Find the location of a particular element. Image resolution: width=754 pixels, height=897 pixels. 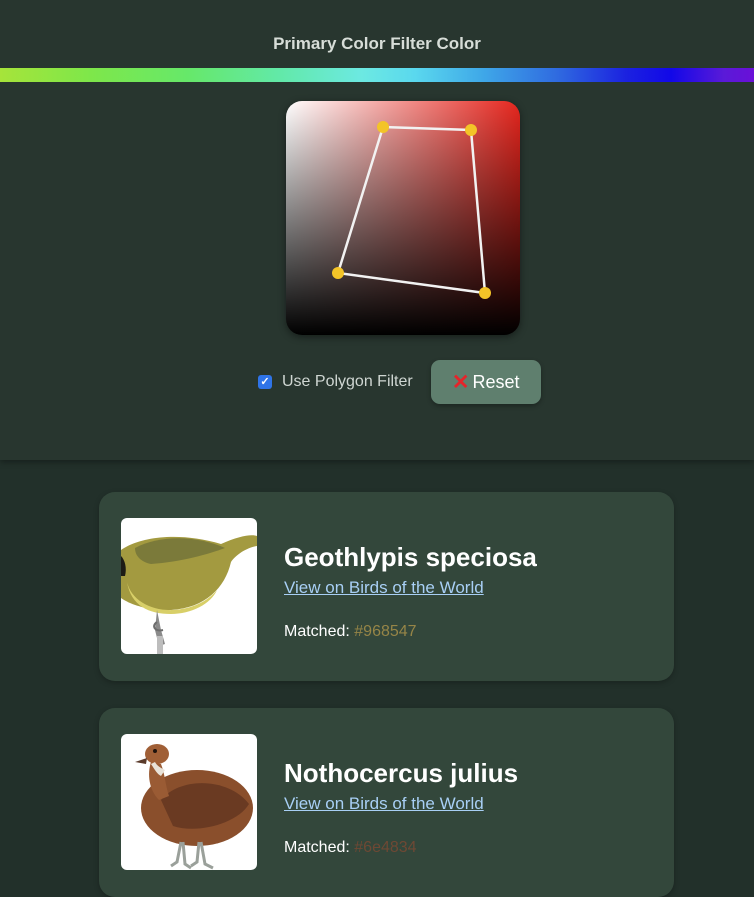

filter-title: Primary Color Filter Color is located at coordinates (377, 43).